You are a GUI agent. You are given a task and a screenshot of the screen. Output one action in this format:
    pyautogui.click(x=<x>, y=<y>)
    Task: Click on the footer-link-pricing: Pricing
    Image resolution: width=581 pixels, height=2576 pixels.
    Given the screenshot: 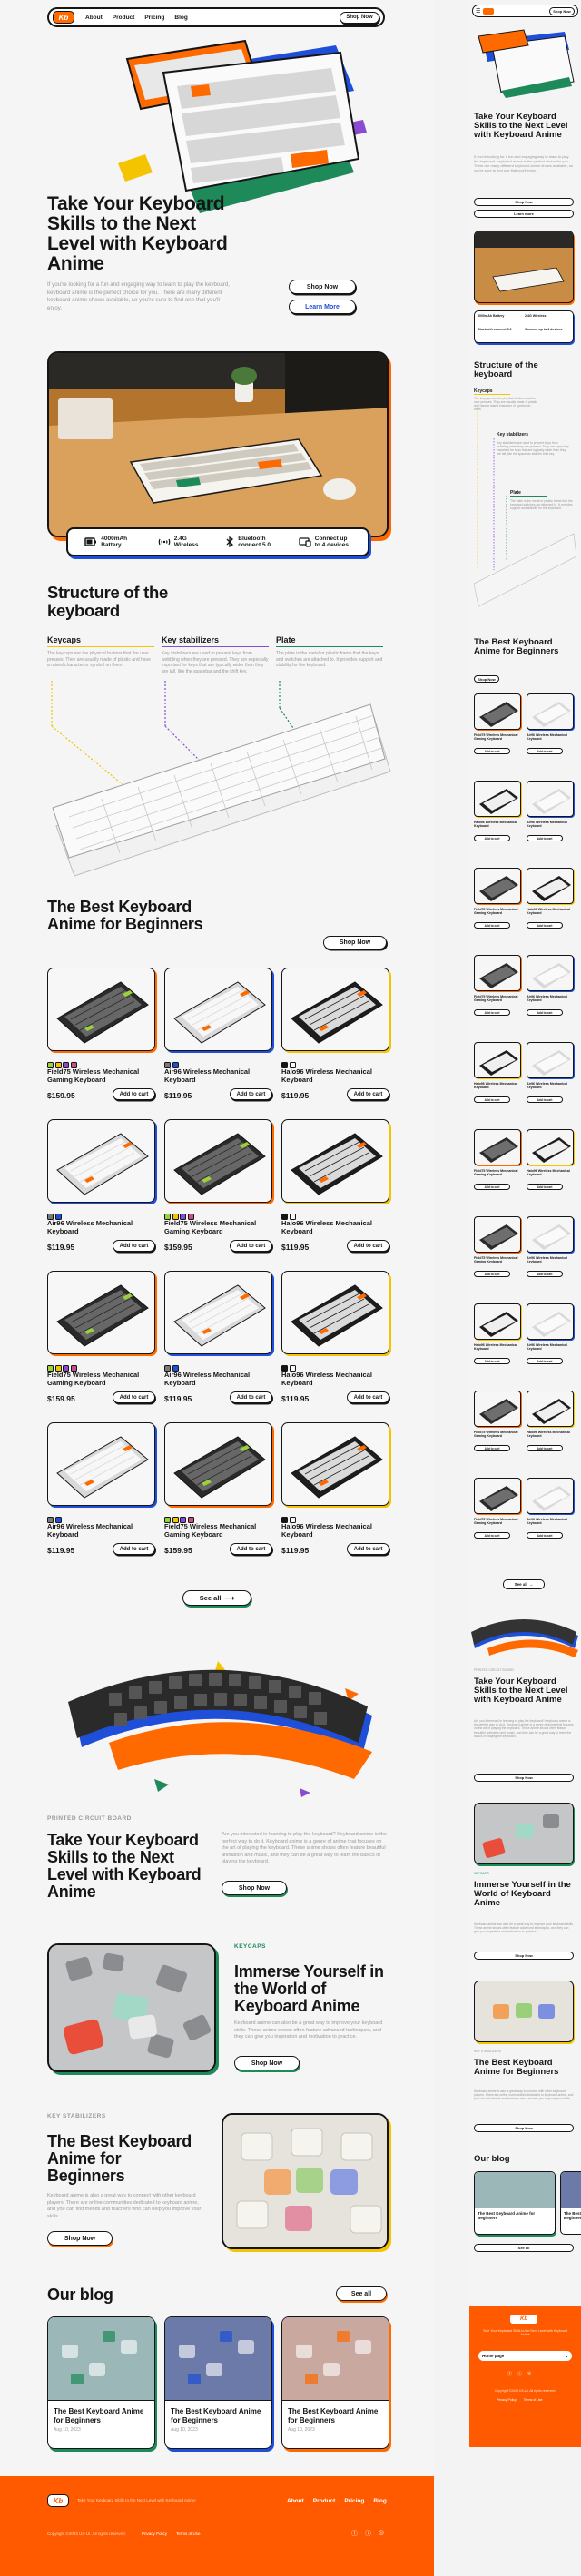 What is the action you would take?
    pyautogui.click(x=354, y=2501)
    